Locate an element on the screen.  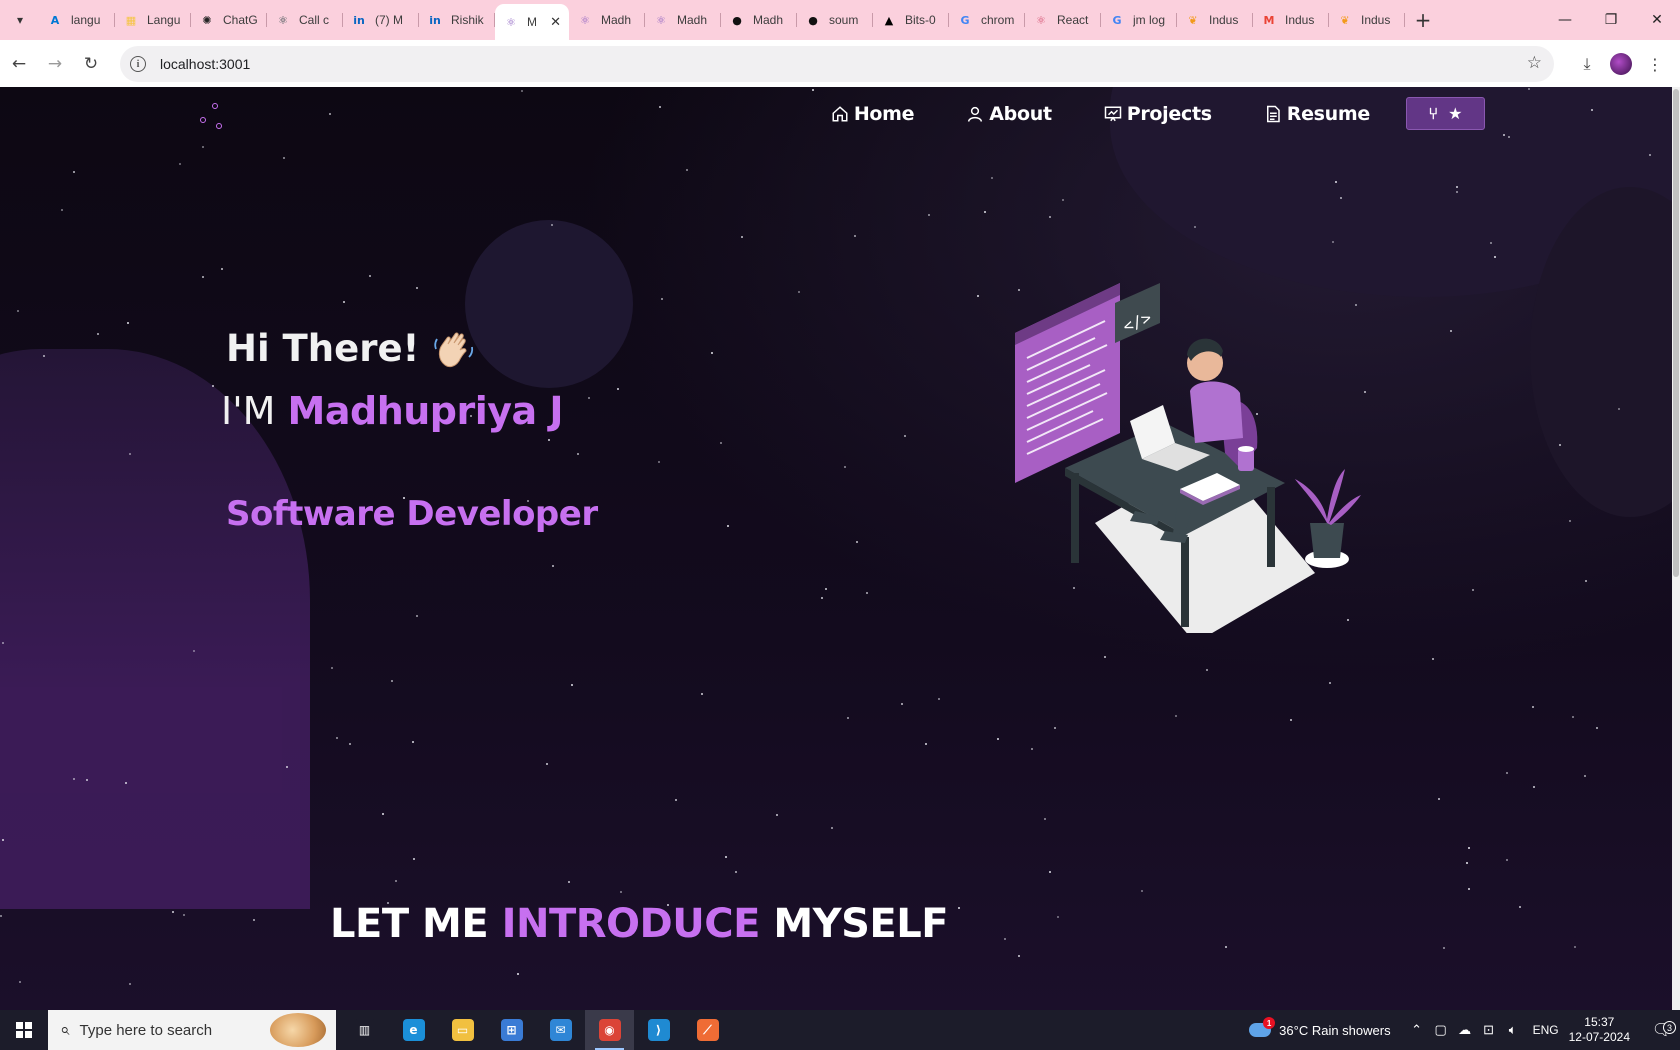
browser-tab: in (7) M is located at coordinates (381, 20).